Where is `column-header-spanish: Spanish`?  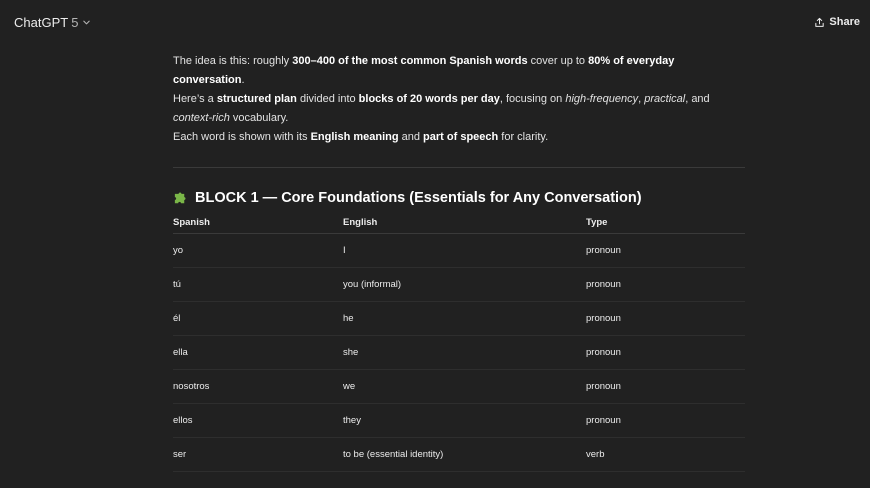 column-header-spanish: Spanish is located at coordinates (258, 222).